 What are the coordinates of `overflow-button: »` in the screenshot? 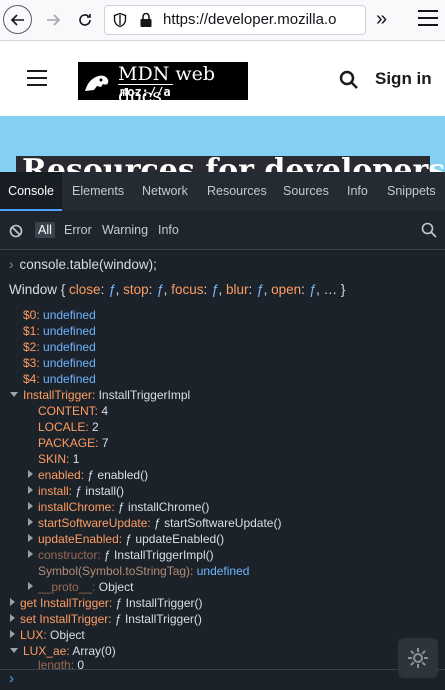 It's located at (381, 19).